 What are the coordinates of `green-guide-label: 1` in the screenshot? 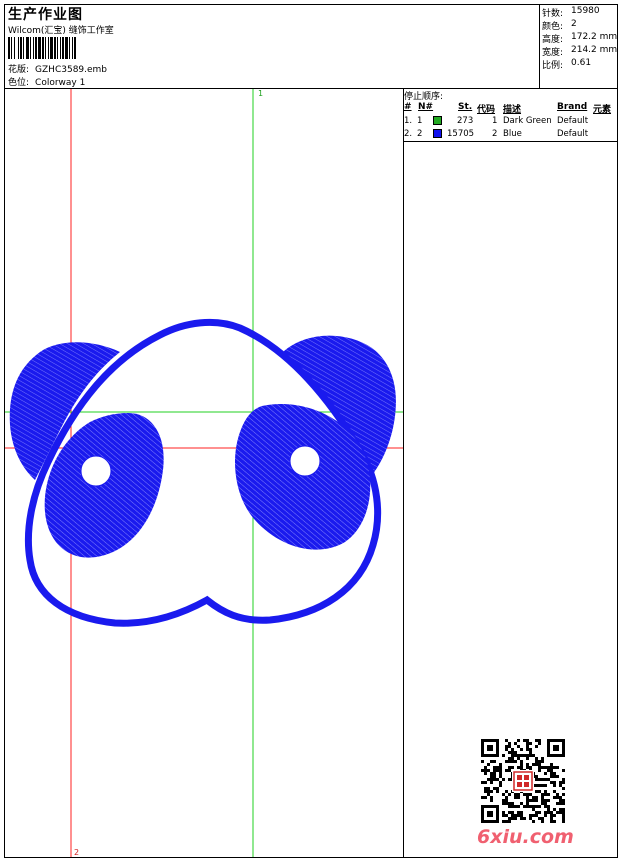 It's located at (260, 93).